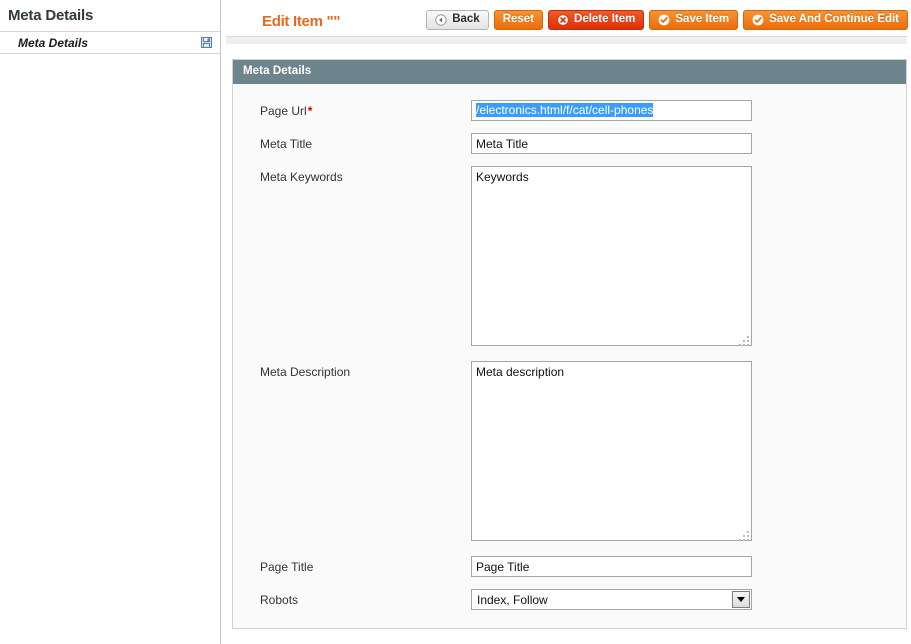  Describe the element at coordinates (301, 177) in the screenshot. I see `meta-keywords-label: Meta Keywords` at that location.